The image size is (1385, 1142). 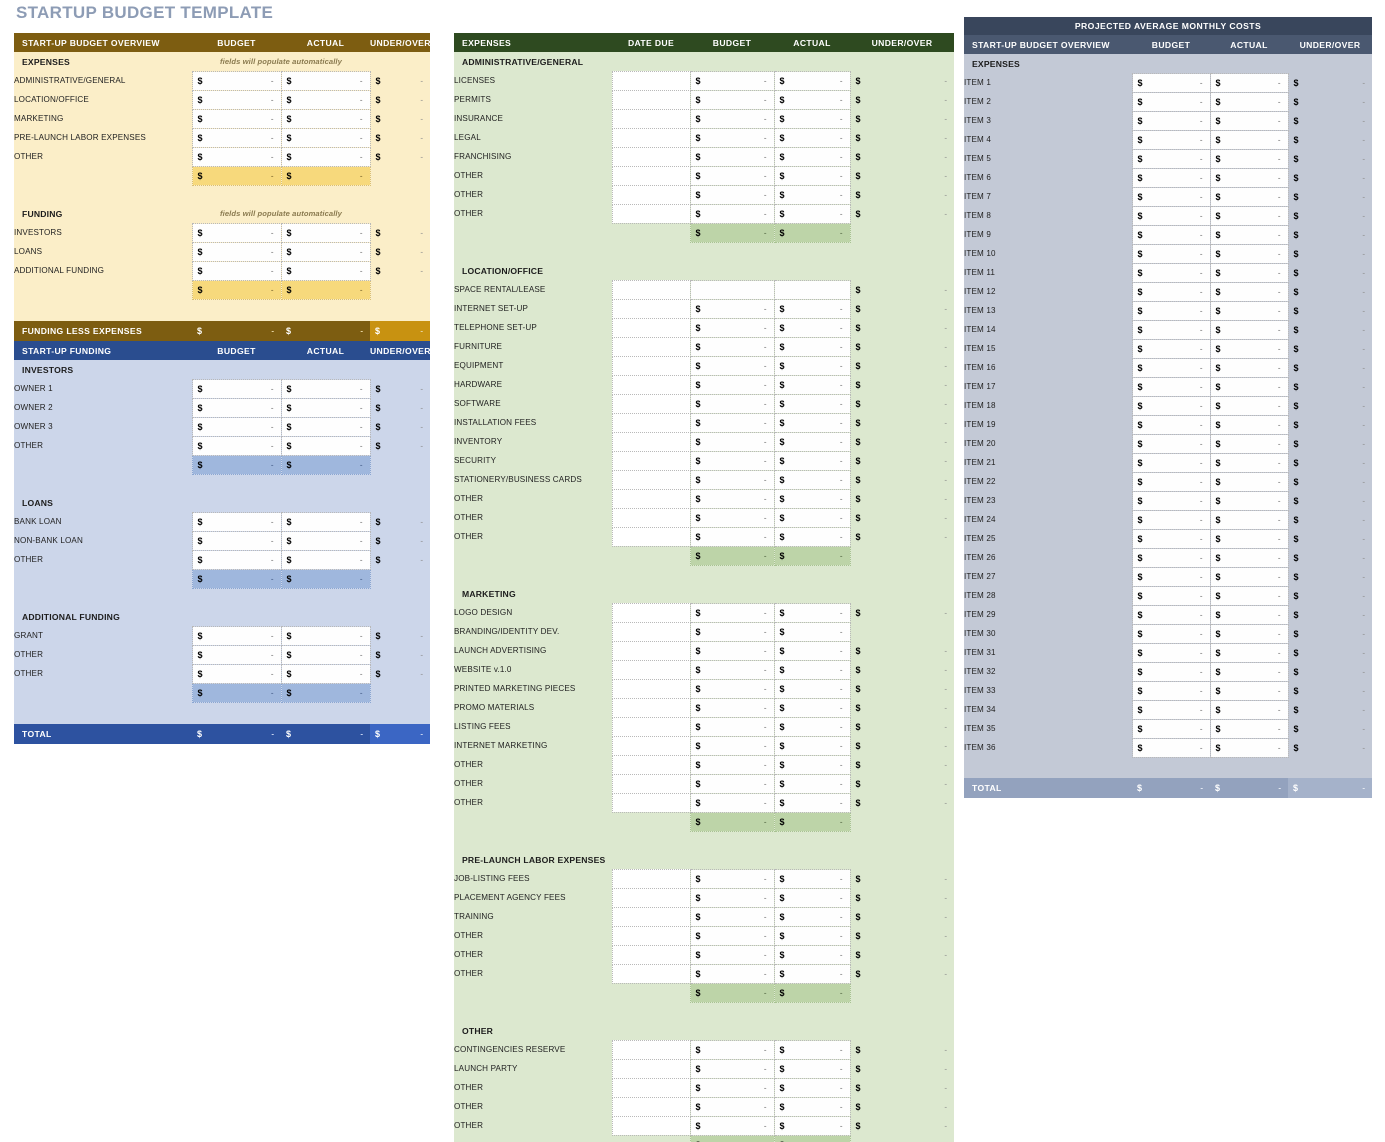 I want to click on fle-underover-cell: $ -, so click(x=400, y=331).